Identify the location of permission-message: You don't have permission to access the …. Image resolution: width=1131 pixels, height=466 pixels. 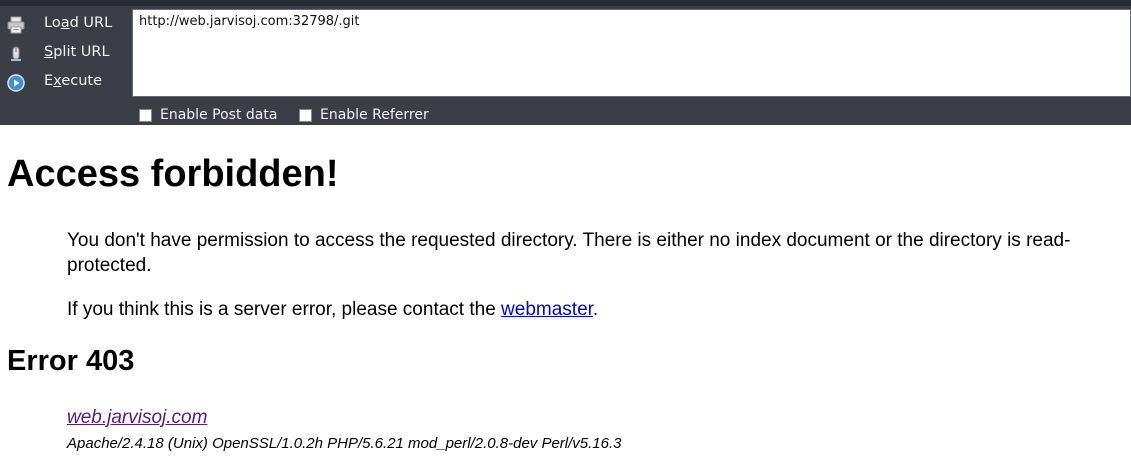
(569, 253).